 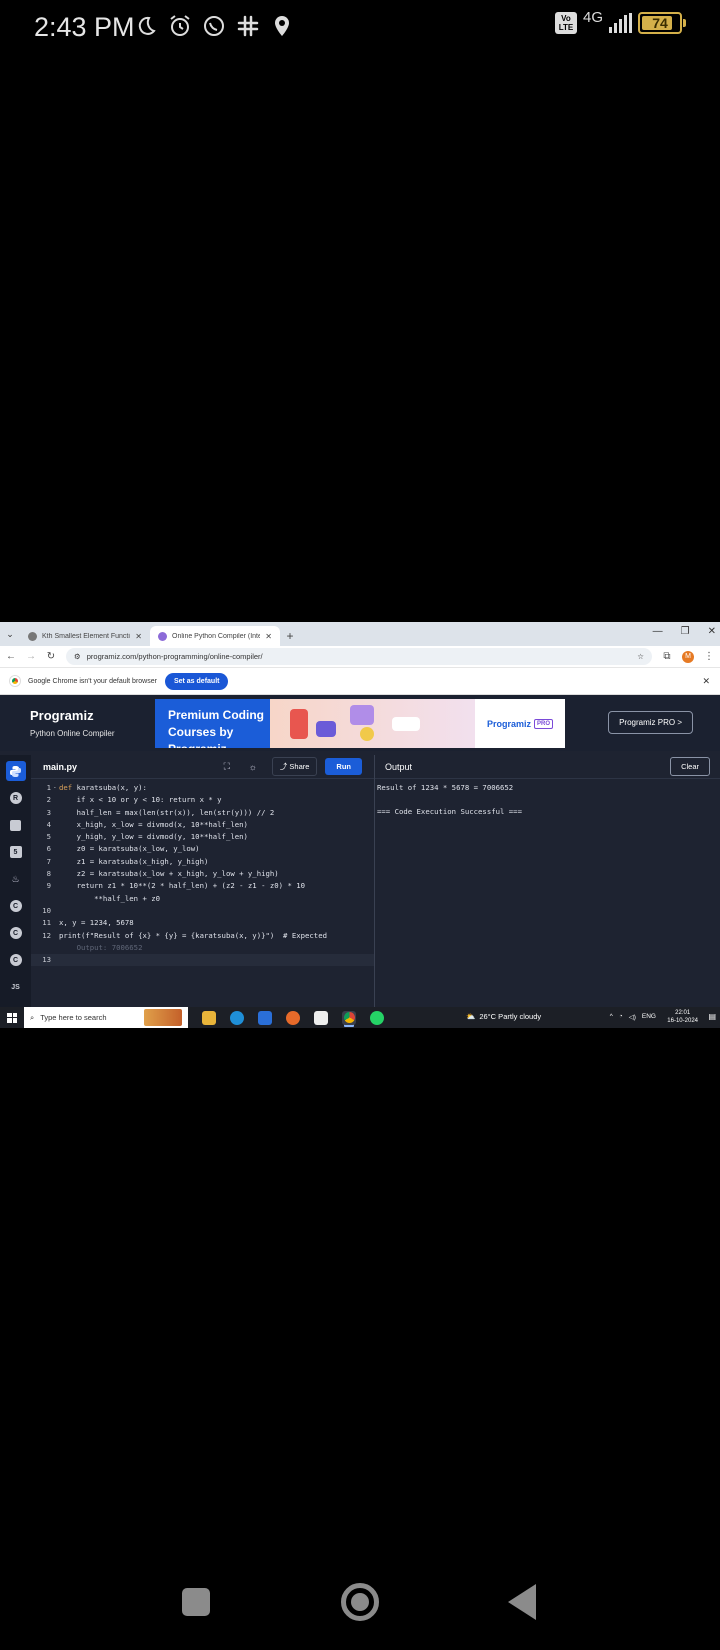 What do you see at coordinates (11, 656) in the screenshot?
I see `back-icon: ←` at bounding box center [11, 656].